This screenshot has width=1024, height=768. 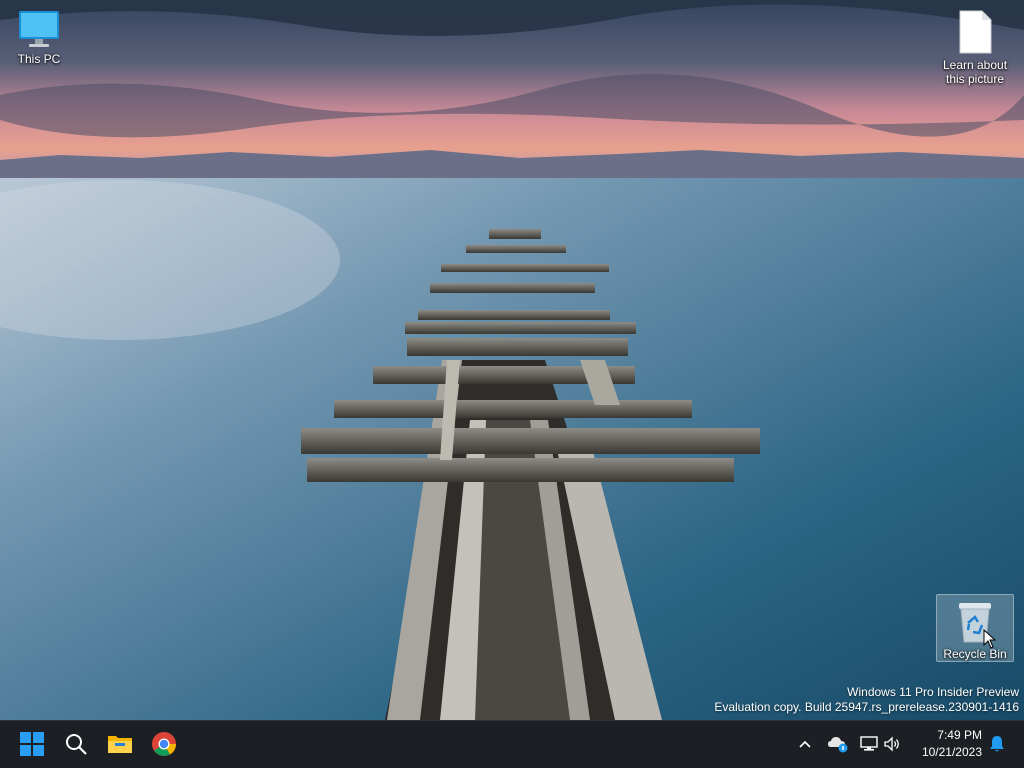 I want to click on notification-bell-icon, so click(x=997, y=744).